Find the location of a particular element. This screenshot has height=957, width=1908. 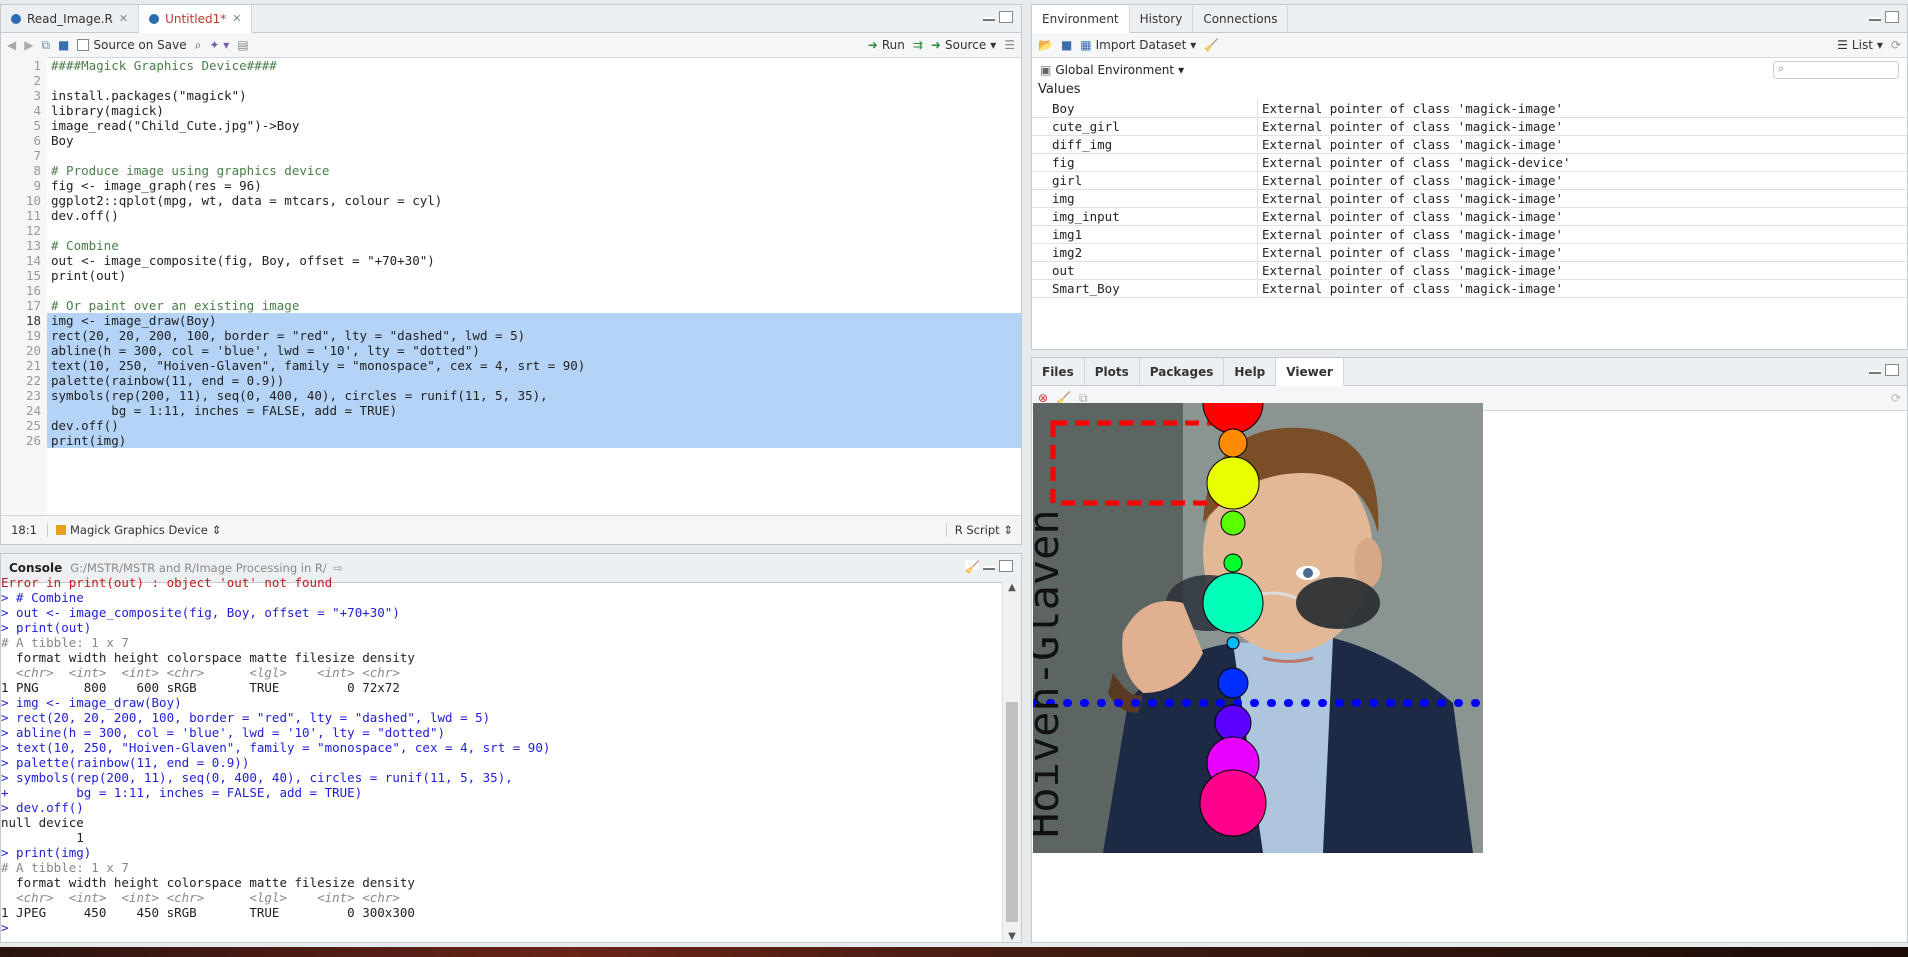

list-view-button: ☰ List ▾ is located at coordinates (1860, 45).